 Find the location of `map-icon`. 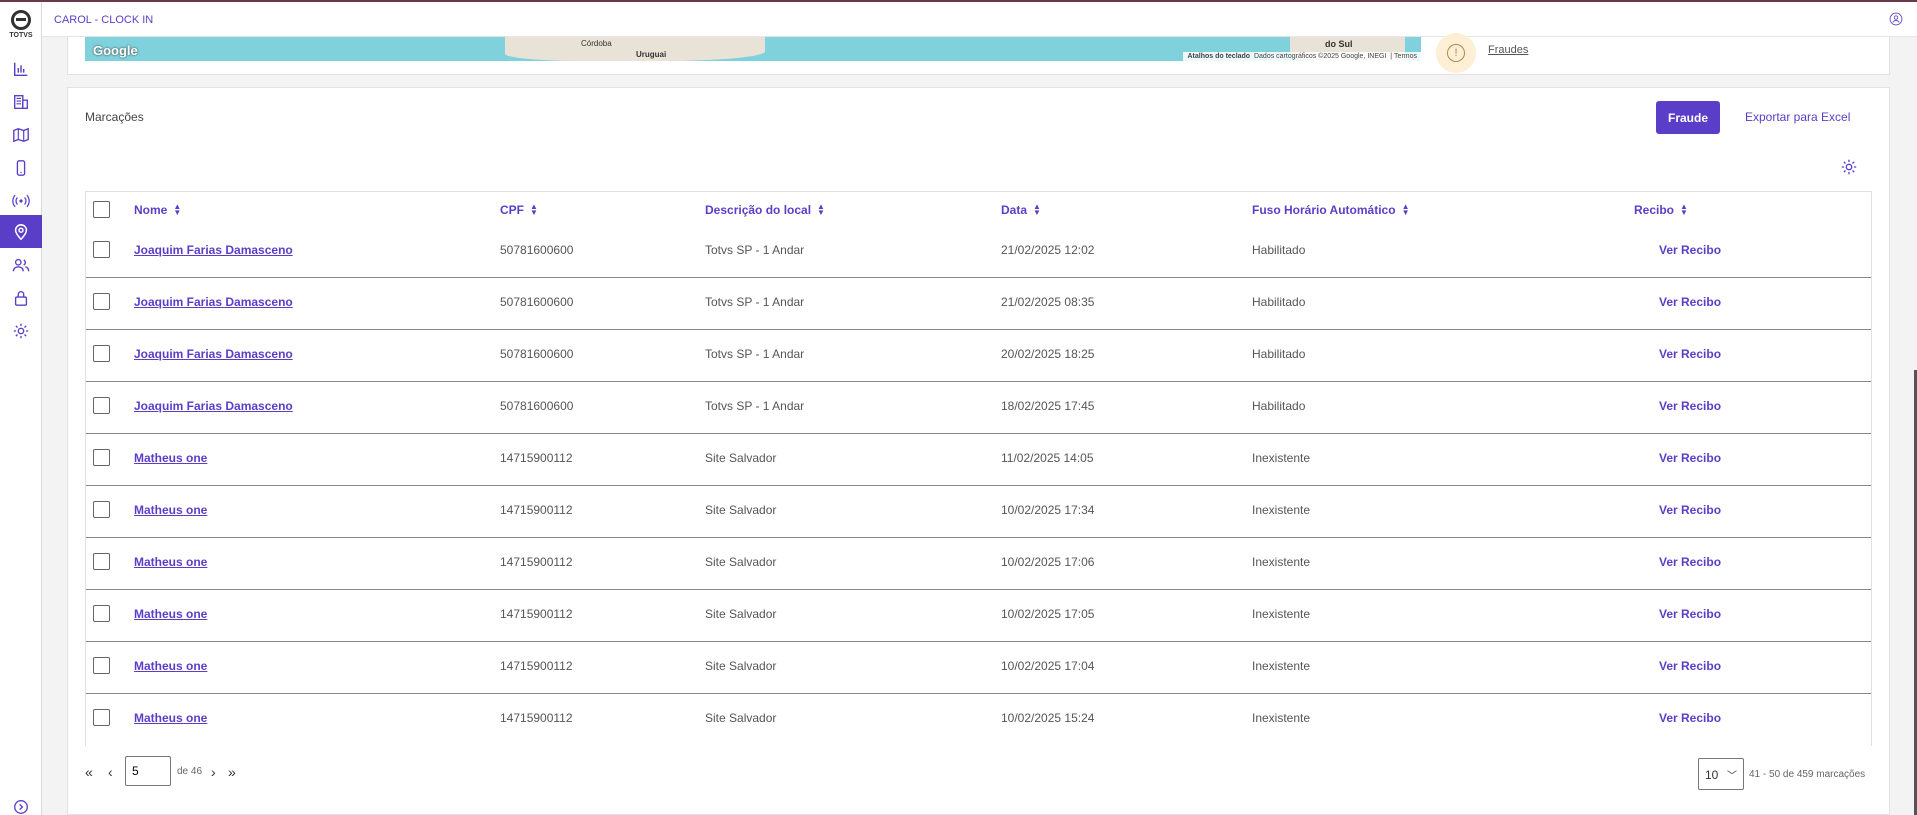

map-icon is located at coordinates (21, 134).